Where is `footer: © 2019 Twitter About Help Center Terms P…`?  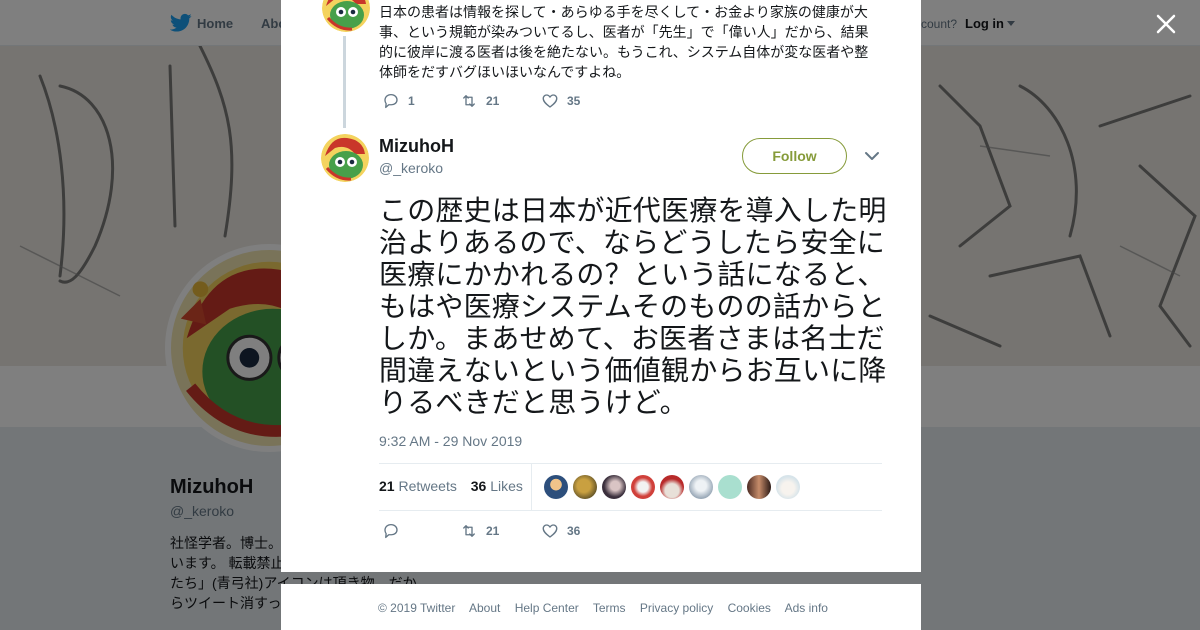 footer: © 2019 Twitter About Help Center Terms P… is located at coordinates (601, 607).